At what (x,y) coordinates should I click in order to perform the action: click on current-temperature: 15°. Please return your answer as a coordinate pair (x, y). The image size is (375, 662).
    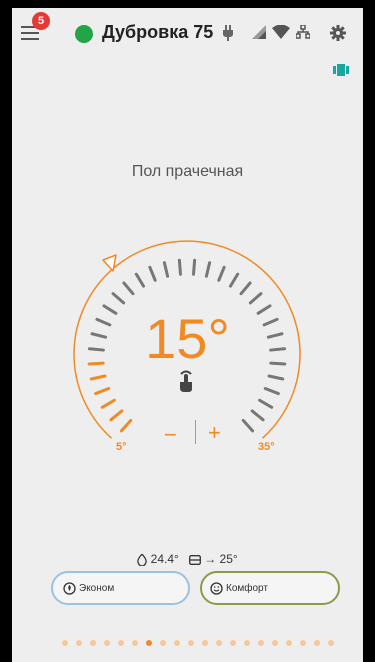
    Looking at the image, I should click on (187, 338).